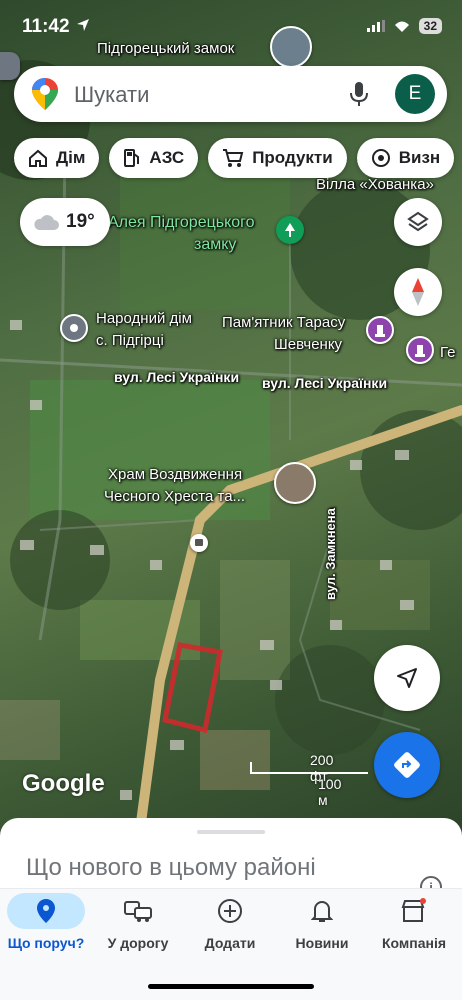  I want to click on street-label-1: вул. Лесі Українки, so click(177, 377).